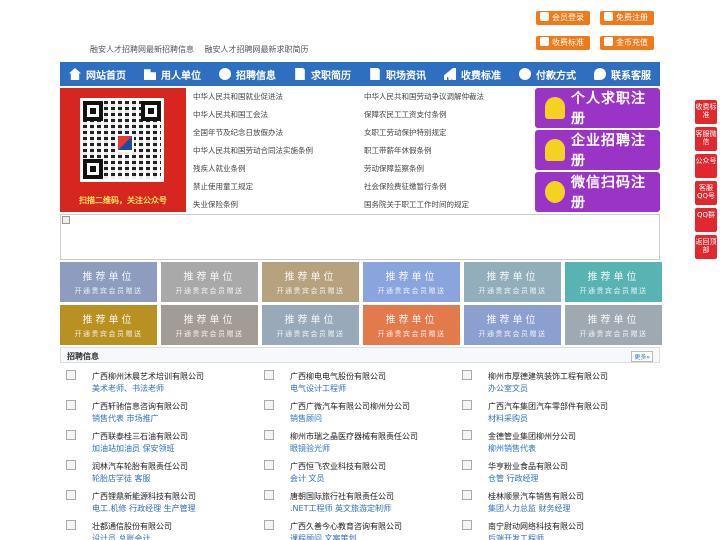  What do you see at coordinates (97, 74) in the screenshot?
I see `nav-home: 网站首页` at bounding box center [97, 74].